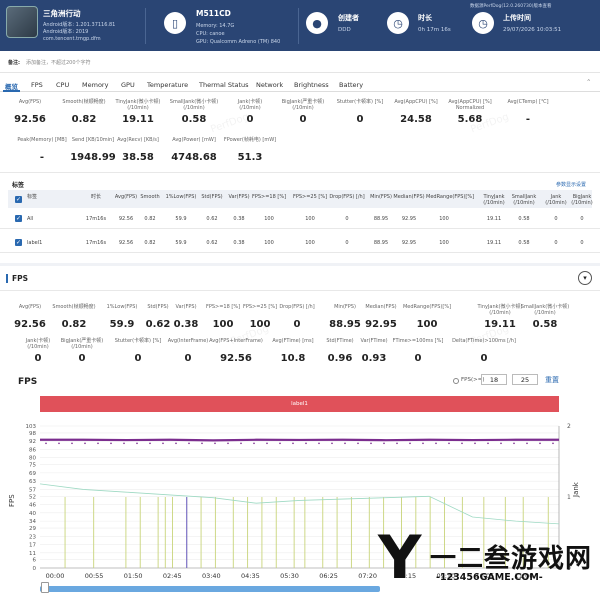 This screenshot has height=599, width=600. I want to click on tab-cpu: CPU, so click(62, 85).